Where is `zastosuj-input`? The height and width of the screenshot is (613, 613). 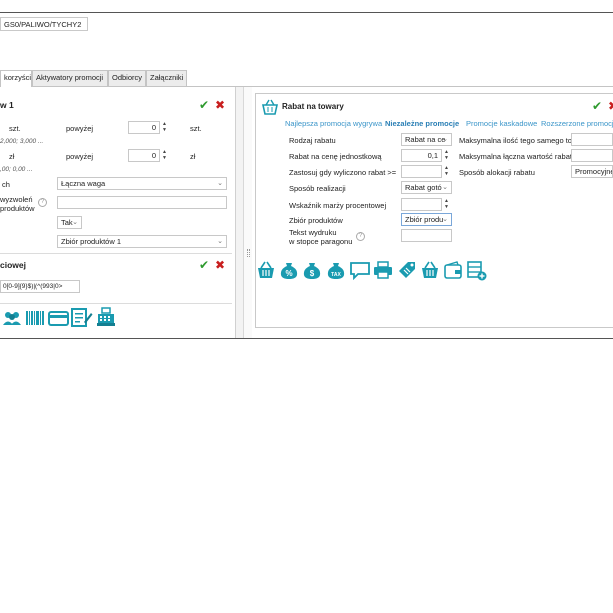
zastosuj-input is located at coordinates (421, 171).